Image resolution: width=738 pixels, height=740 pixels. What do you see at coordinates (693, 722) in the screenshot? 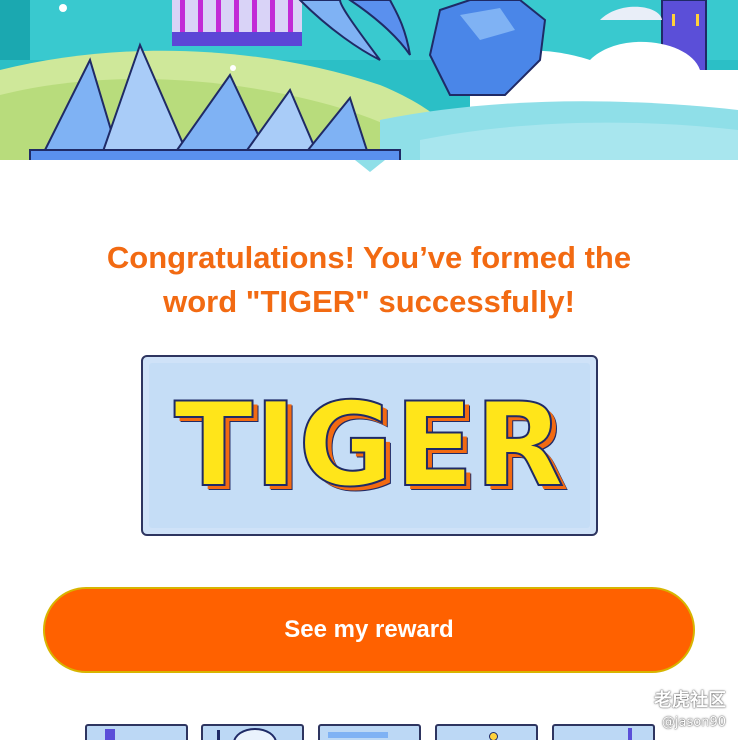
I see `watermark-username: @jason90` at bounding box center [693, 722].